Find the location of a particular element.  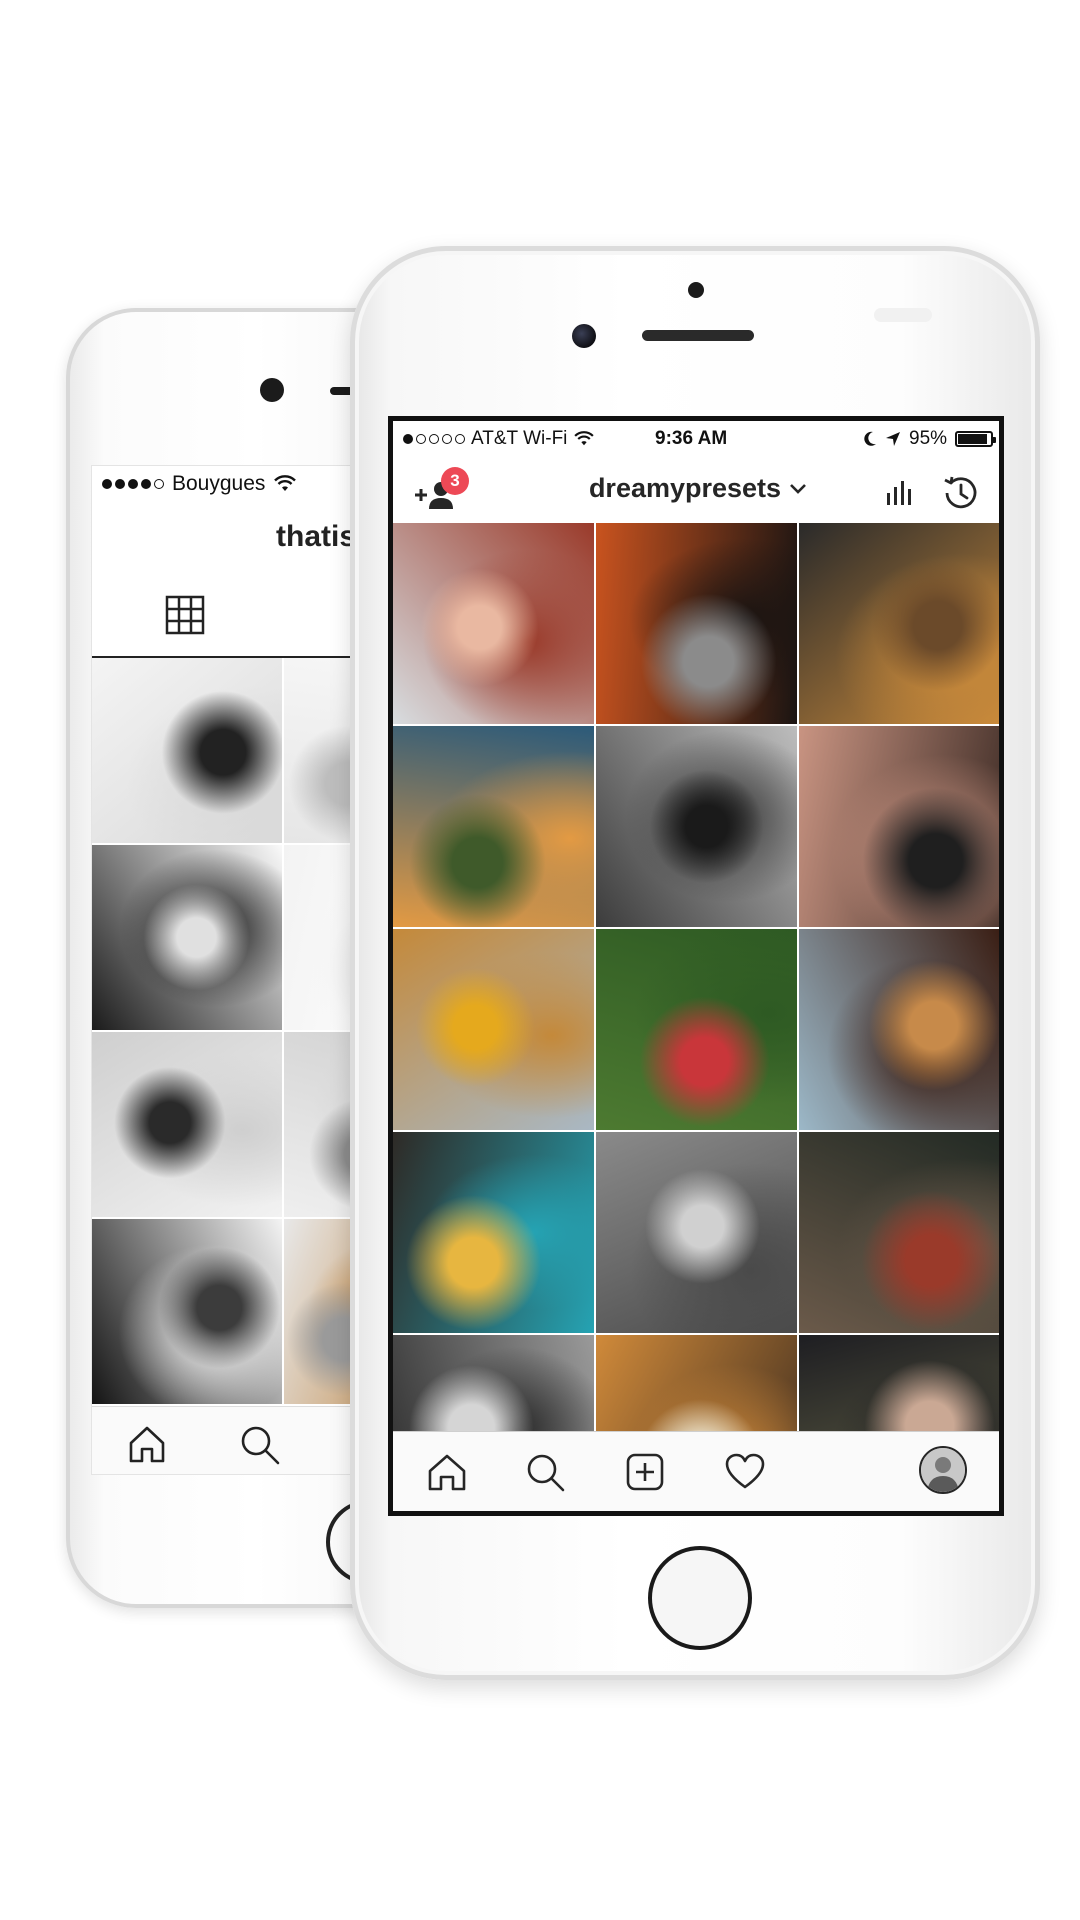

avatar-image is located at coordinates (943, 1470).